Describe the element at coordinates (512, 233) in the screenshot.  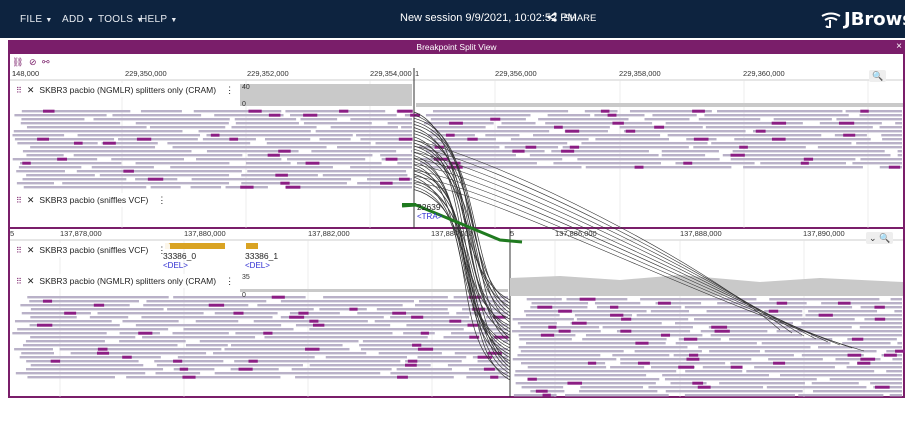
I see `bottom-chrom-label-right: 5` at that location.